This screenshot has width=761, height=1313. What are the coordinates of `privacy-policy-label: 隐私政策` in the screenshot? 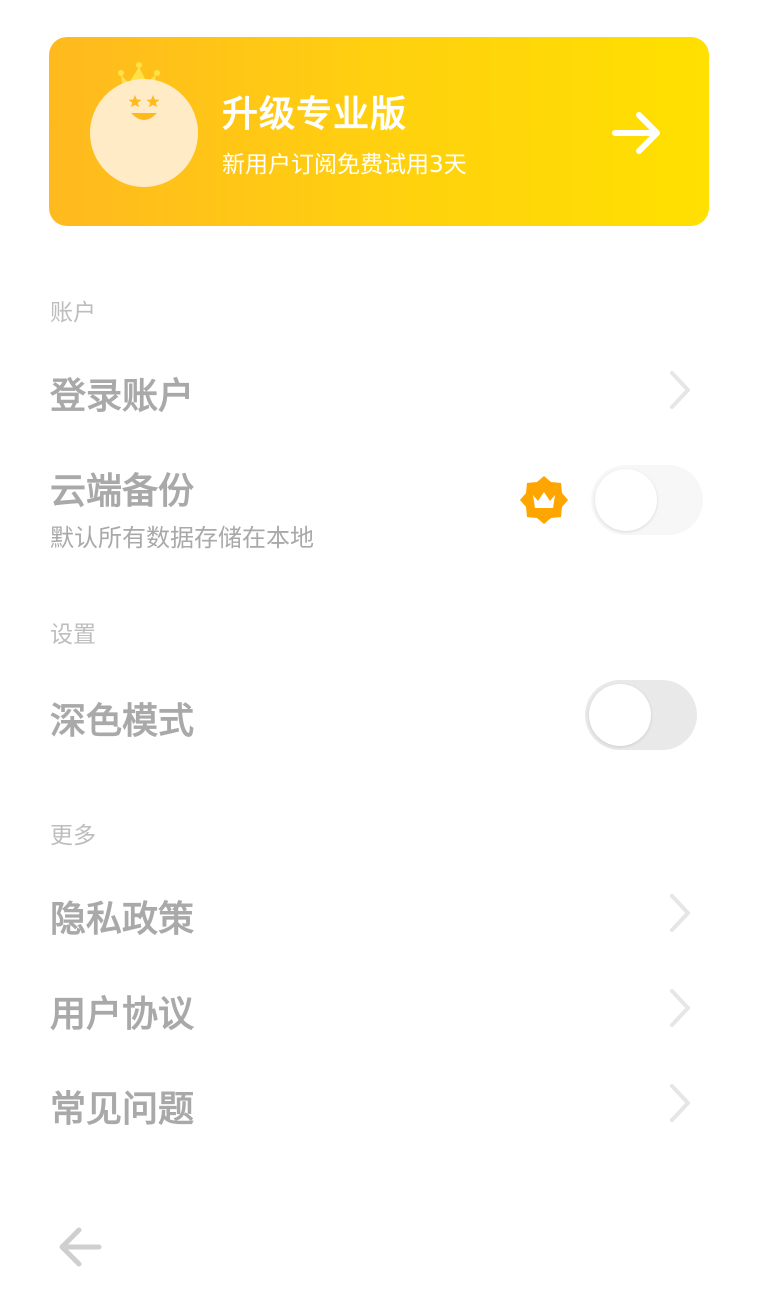 It's located at (122, 919).